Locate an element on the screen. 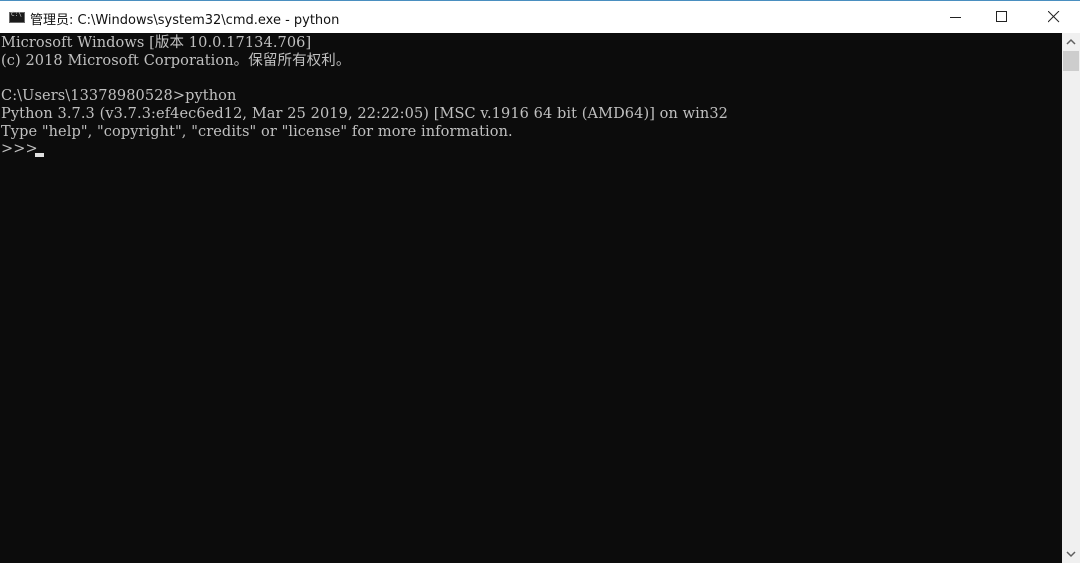 The image size is (1080, 563). minimize-button is located at coordinates (956, 17).